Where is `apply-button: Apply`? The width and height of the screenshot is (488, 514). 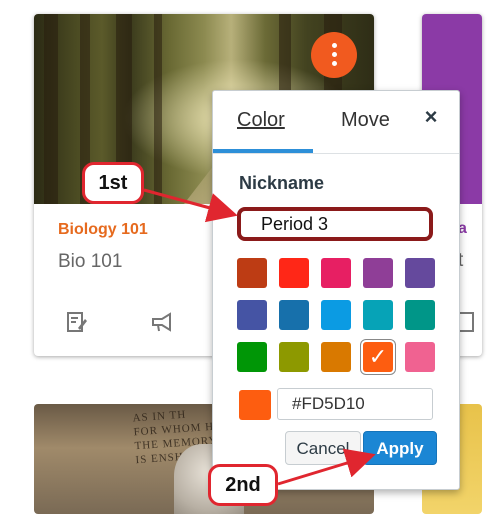
apply-button: Apply is located at coordinates (400, 448).